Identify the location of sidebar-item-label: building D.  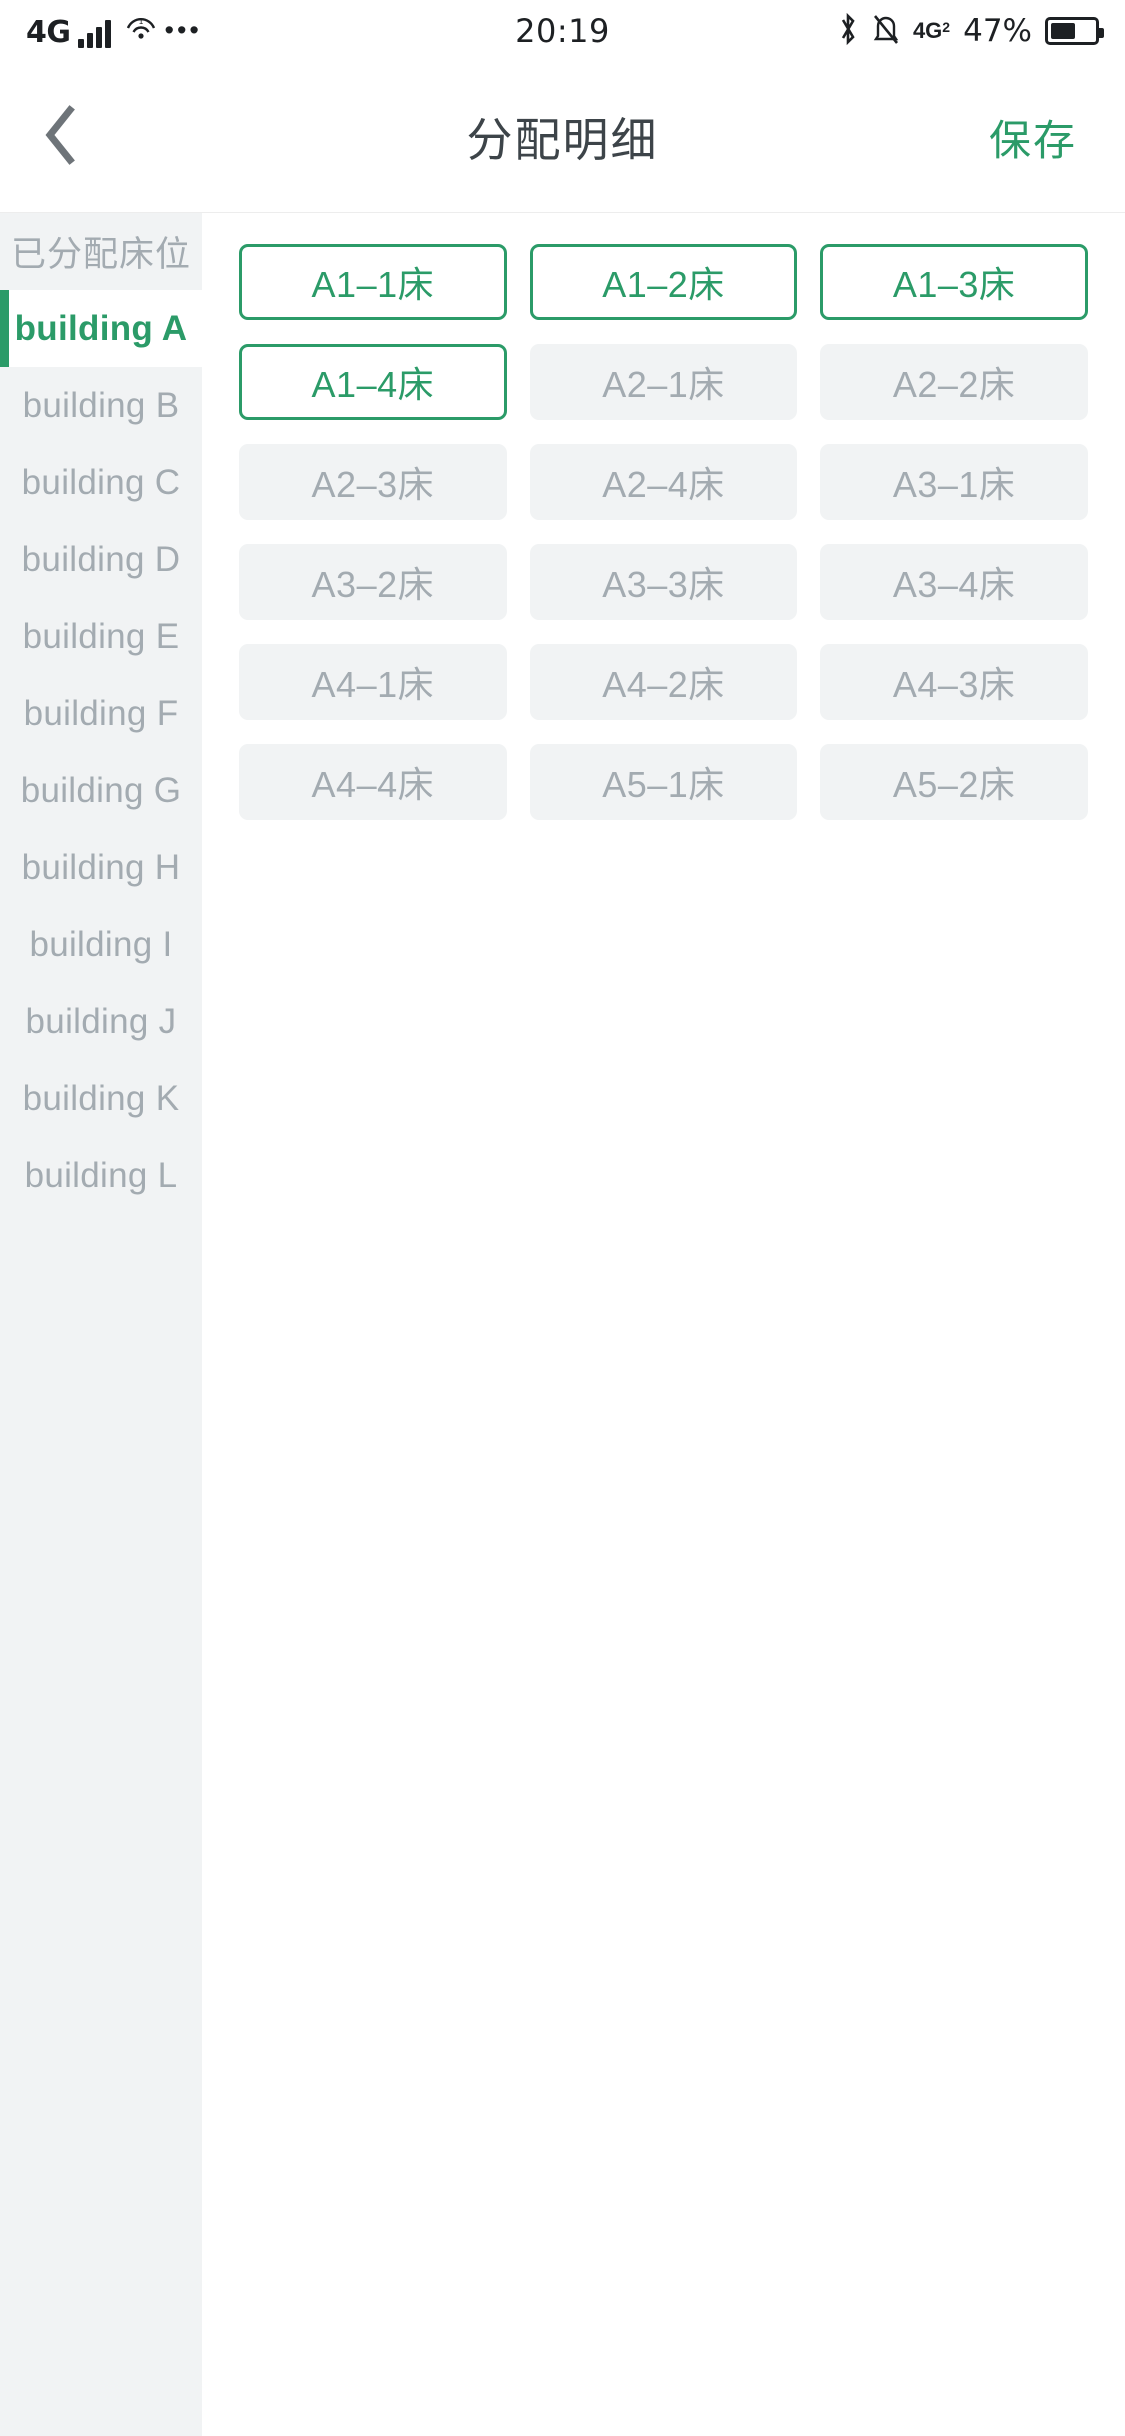
(101, 559).